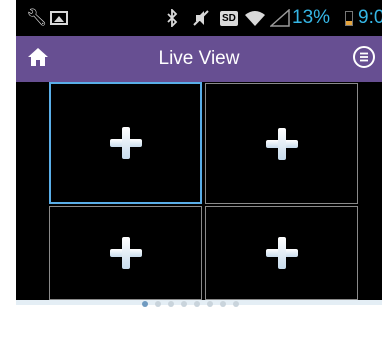 This screenshot has width=382, height=337. I want to click on sd-badge: SD, so click(229, 18).